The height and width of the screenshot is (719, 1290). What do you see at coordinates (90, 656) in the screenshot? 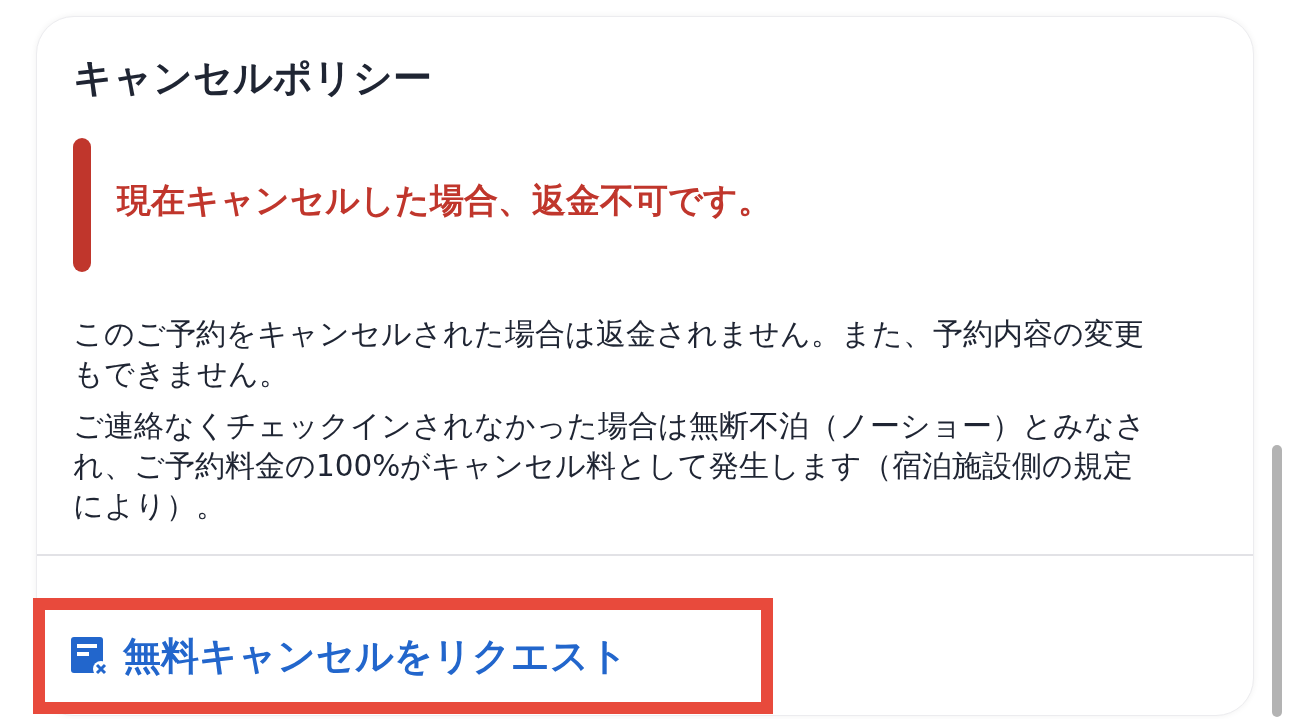
I see `document-cancel-icon` at bounding box center [90, 656].